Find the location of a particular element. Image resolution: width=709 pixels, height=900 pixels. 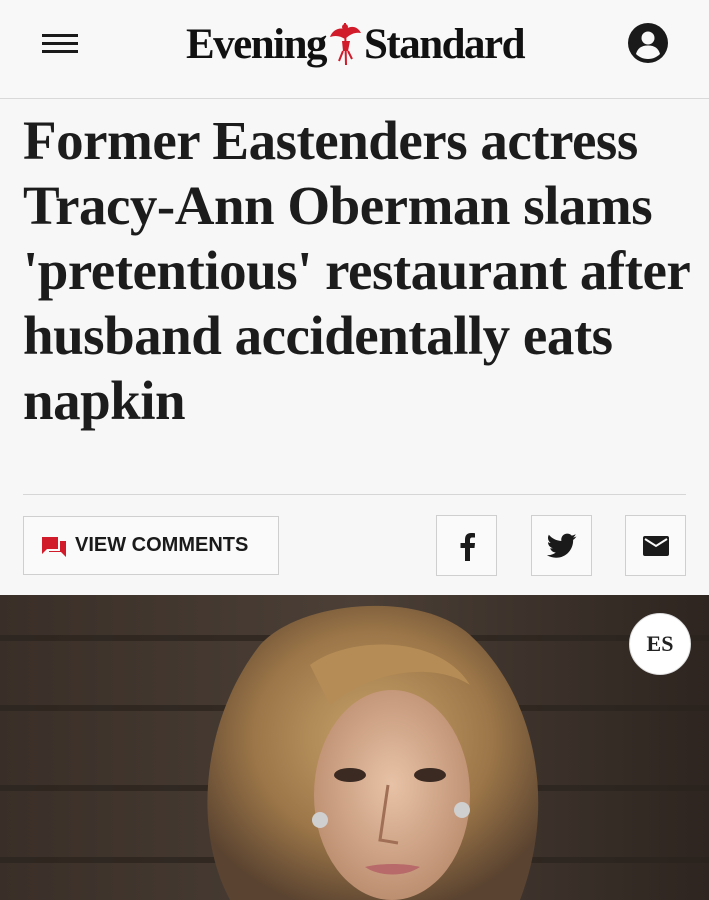

es-badge: ES is located at coordinates (660, 644).